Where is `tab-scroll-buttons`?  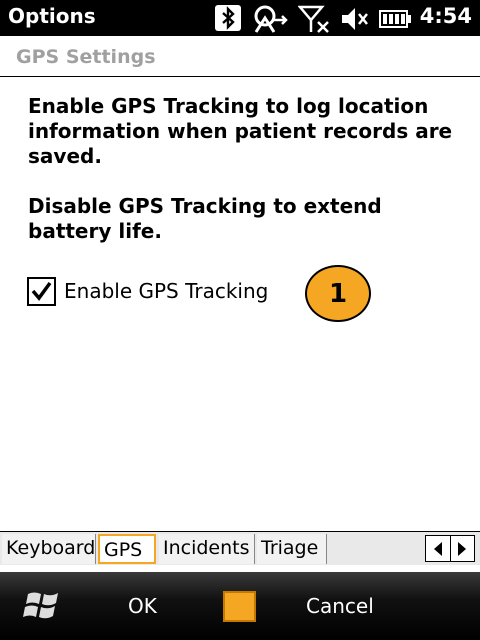 tab-scroll-buttons is located at coordinates (450, 548).